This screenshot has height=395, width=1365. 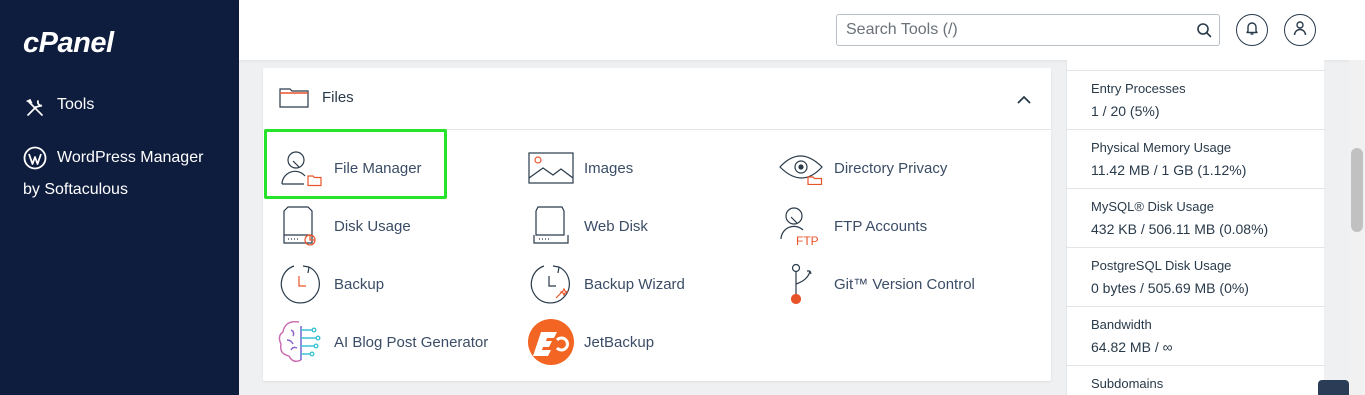 I want to click on web-disk-icon, so click(x=551, y=226).